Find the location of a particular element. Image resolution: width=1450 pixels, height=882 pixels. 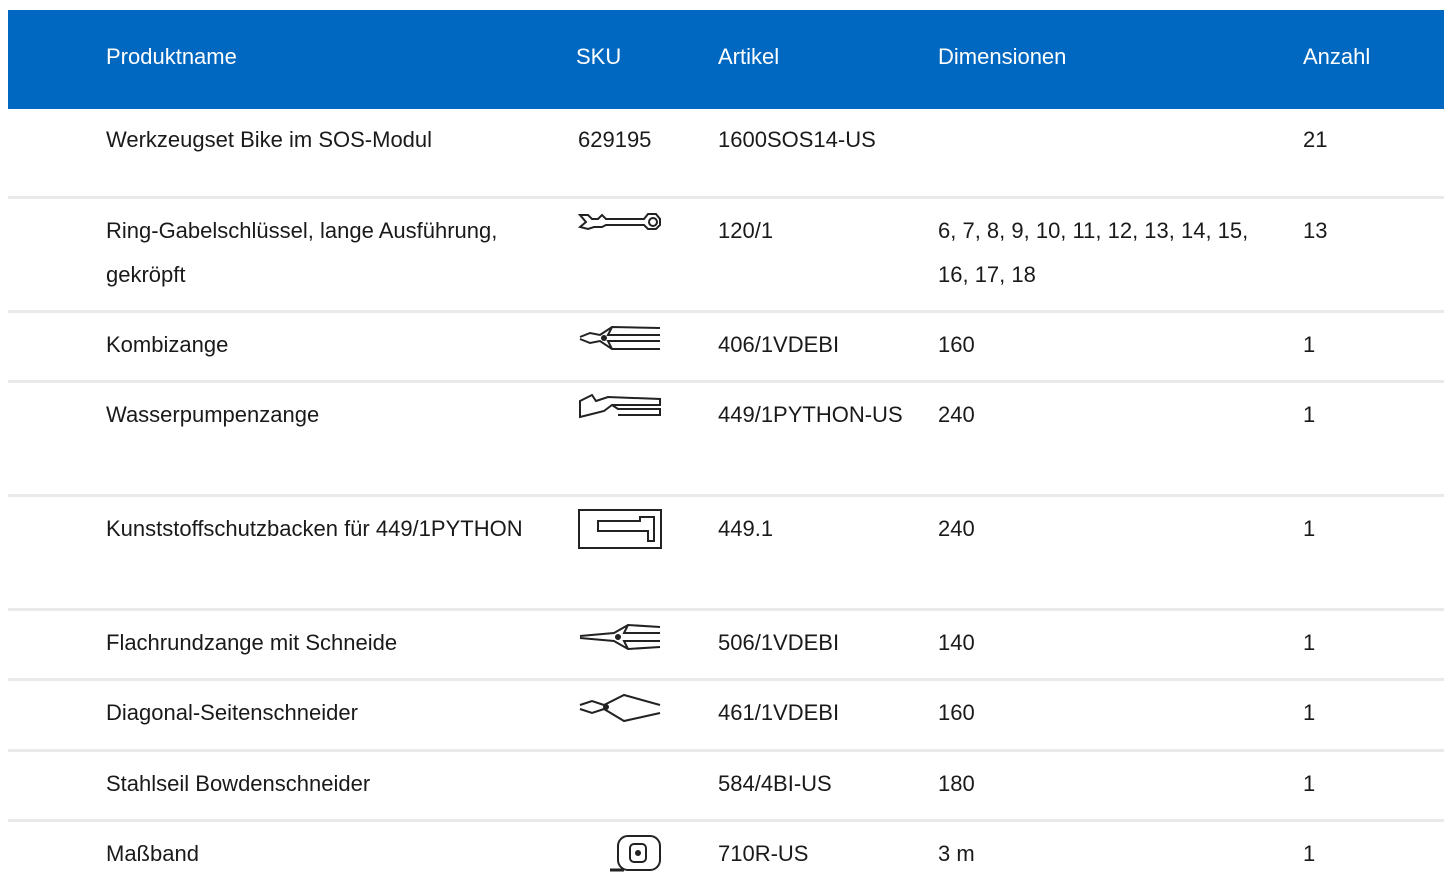

product-article: 449/1PYTHON-US is located at coordinates (810, 414).